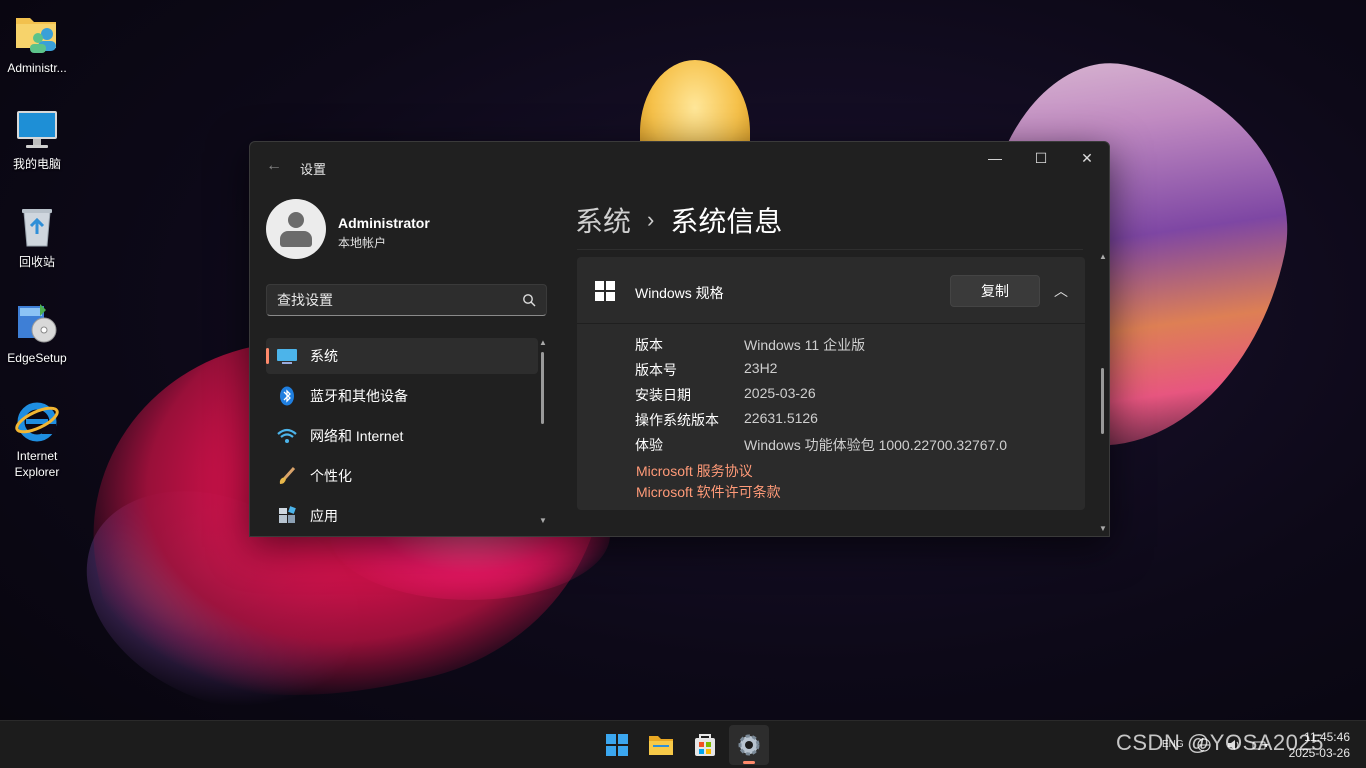 The image size is (1366, 768). I want to click on desktop-icon-label: 回收站, so click(36, 262).